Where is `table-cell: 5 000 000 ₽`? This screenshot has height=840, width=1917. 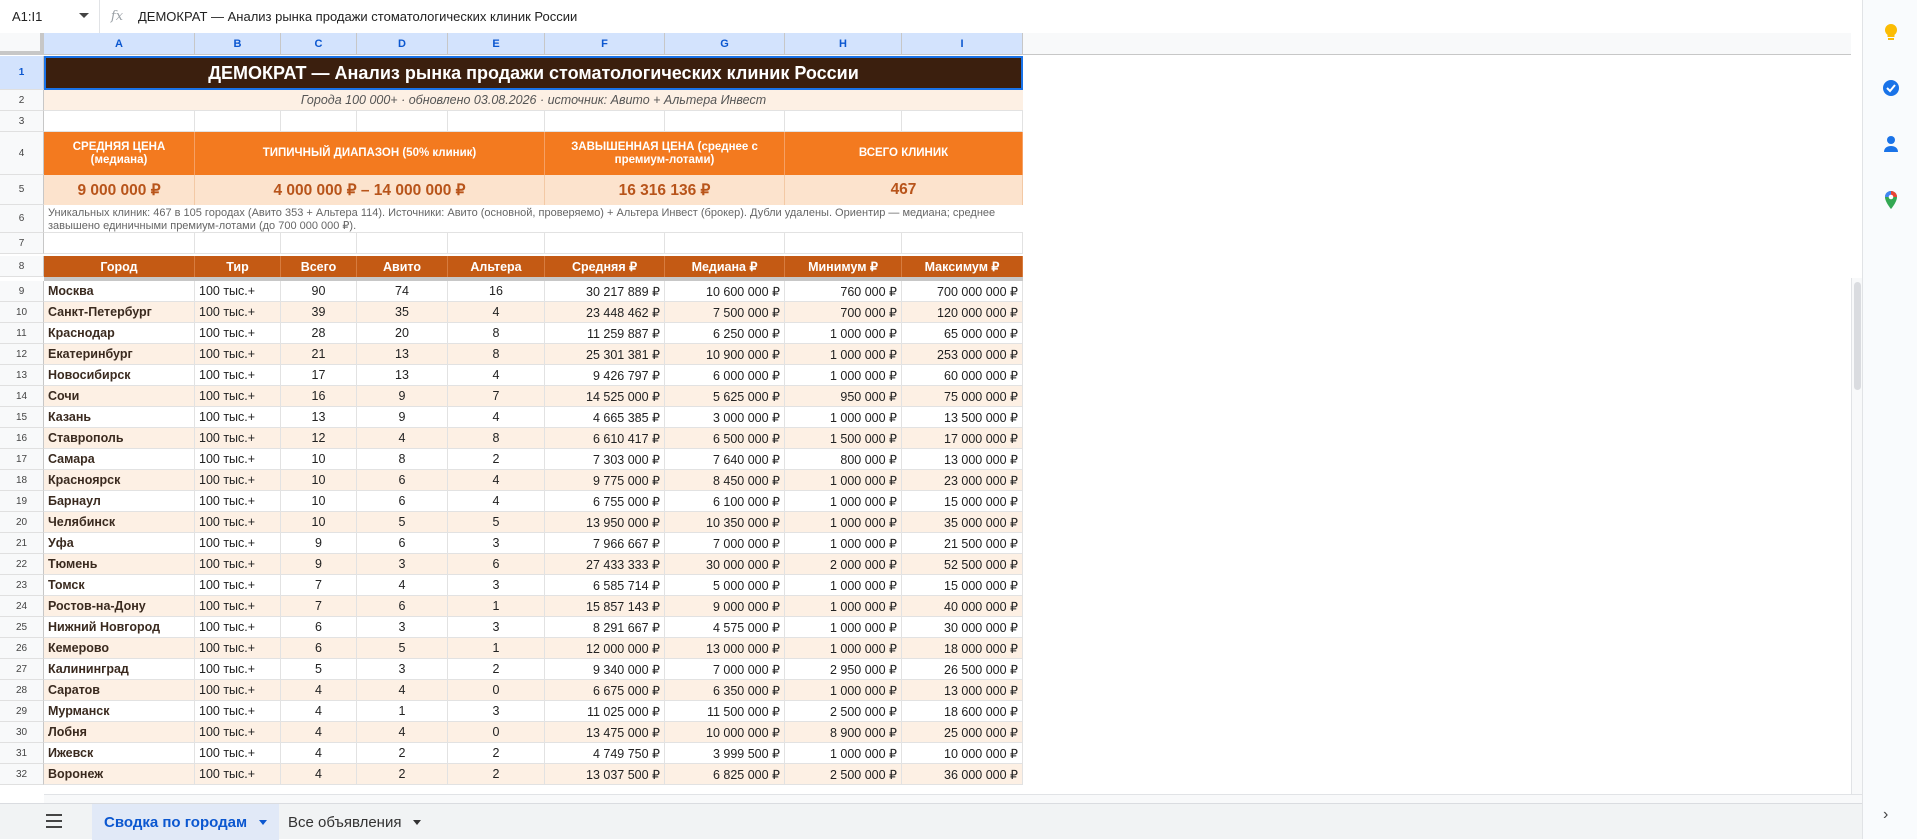
table-cell: 5 000 000 ₽ is located at coordinates (725, 585).